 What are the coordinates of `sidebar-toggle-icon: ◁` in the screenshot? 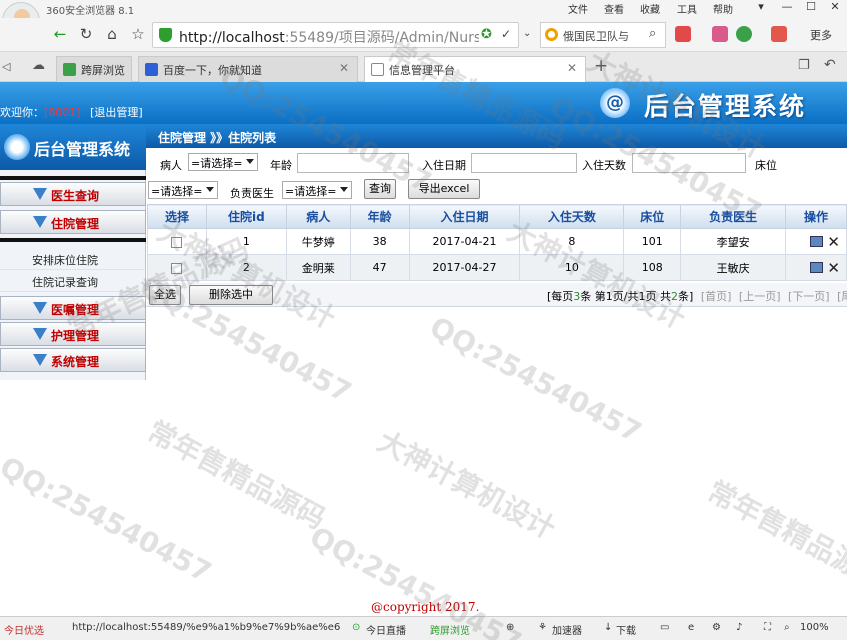 It's located at (6, 66).